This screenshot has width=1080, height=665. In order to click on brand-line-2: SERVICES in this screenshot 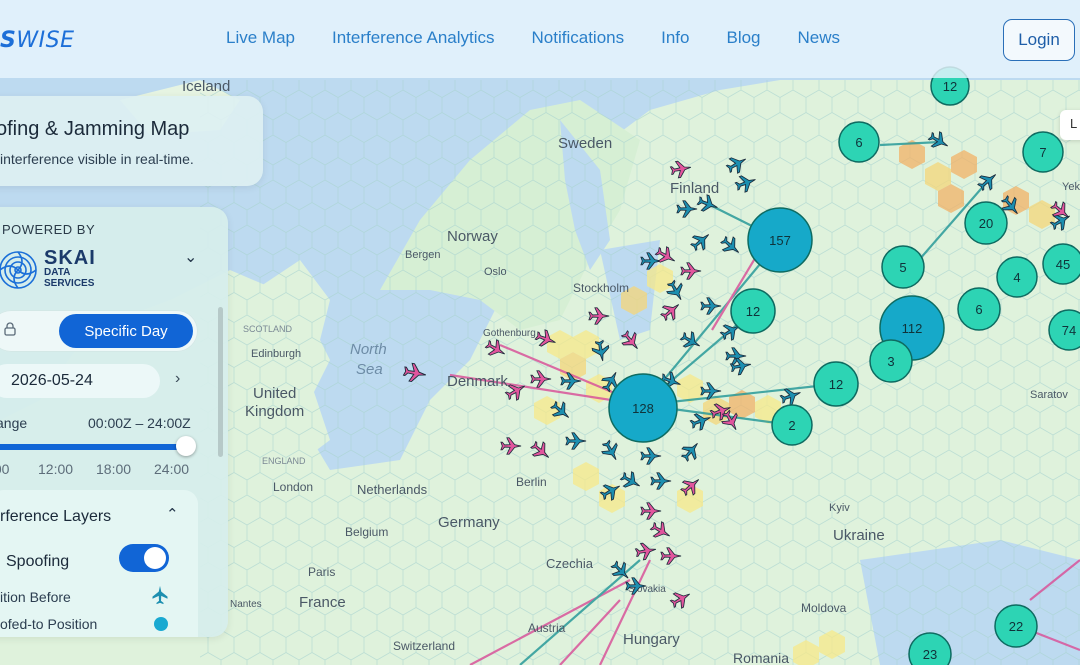, I will do `click(69, 283)`.